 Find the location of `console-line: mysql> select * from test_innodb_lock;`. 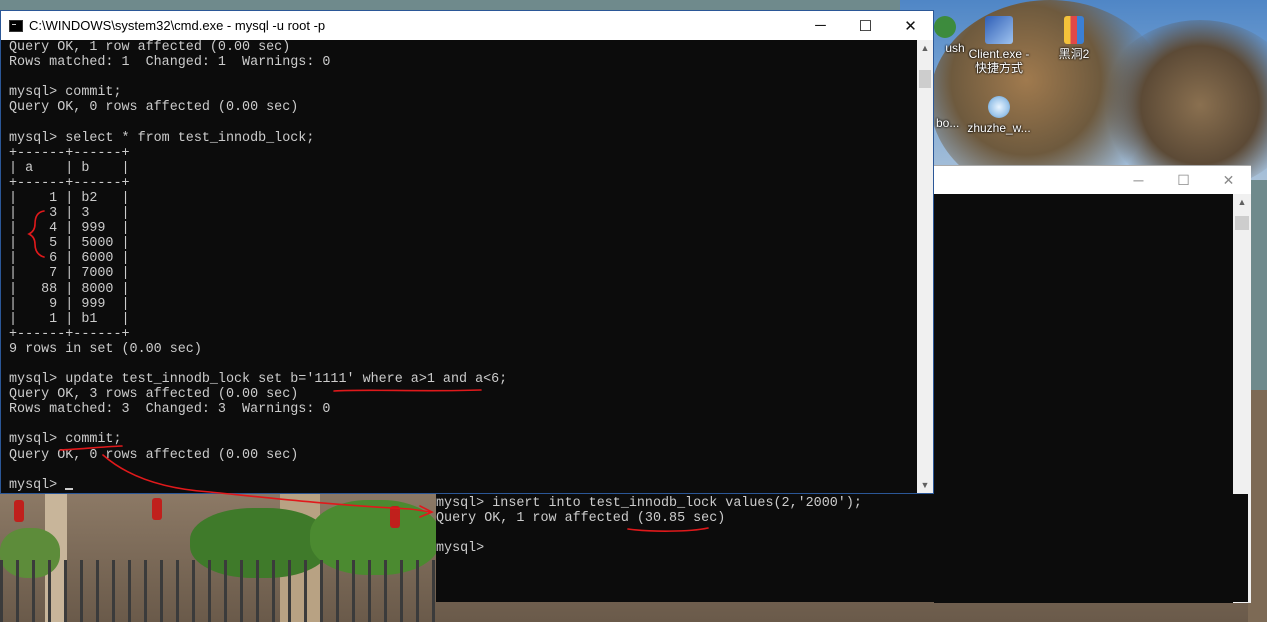

console-line: mysql> select * from test_innodb_lock; is located at coordinates (162, 138).